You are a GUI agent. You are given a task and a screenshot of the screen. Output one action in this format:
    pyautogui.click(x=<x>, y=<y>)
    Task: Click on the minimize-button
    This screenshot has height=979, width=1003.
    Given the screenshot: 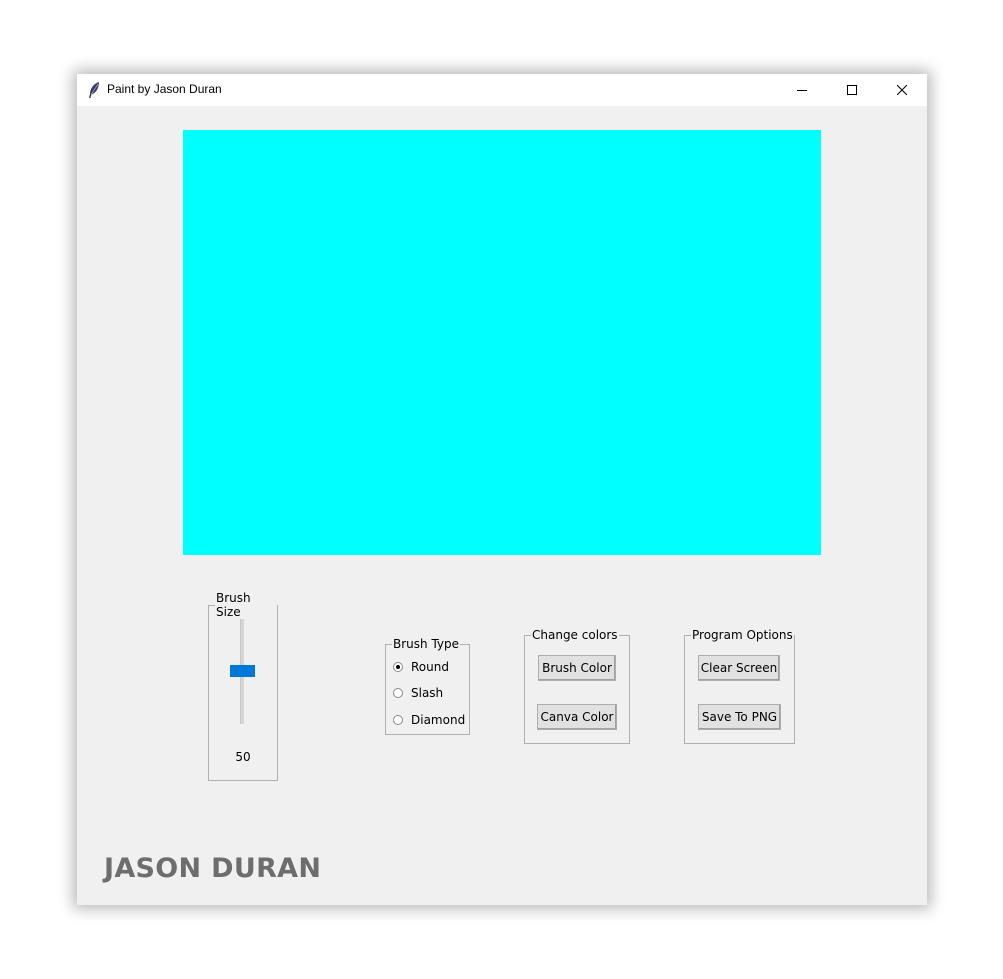 What is the action you would take?
    pyautogui.click(x=802, y=90)
    